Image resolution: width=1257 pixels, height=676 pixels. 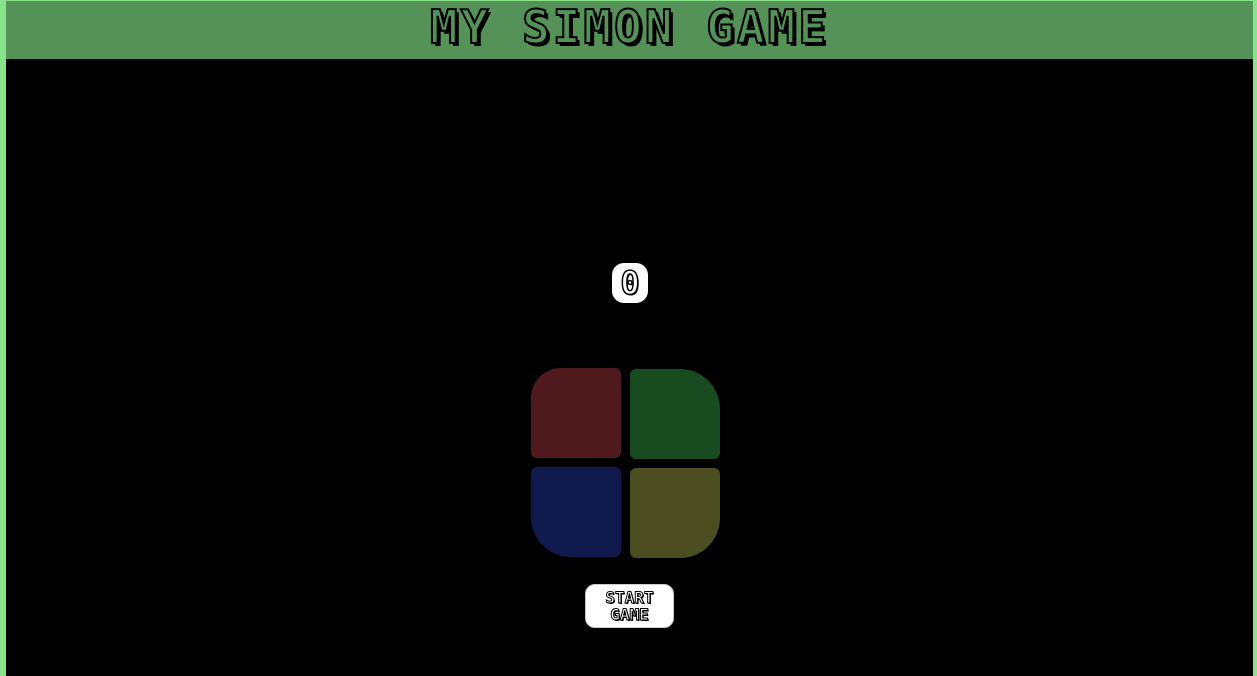 I want to click on red-pad, so click(x=576, y=413).